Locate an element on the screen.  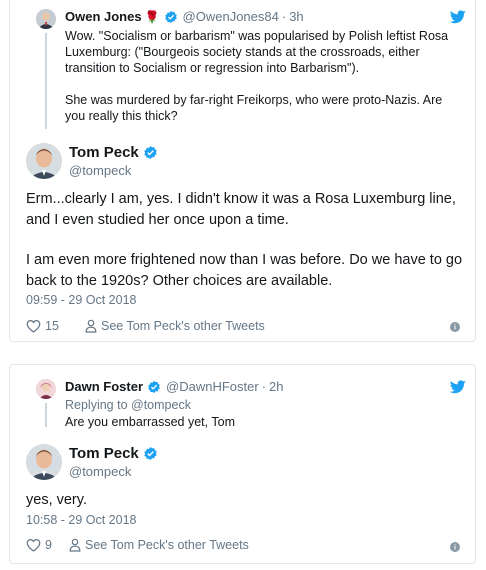
rose-emoji: 🌹 is located at coordinates (152, 16).